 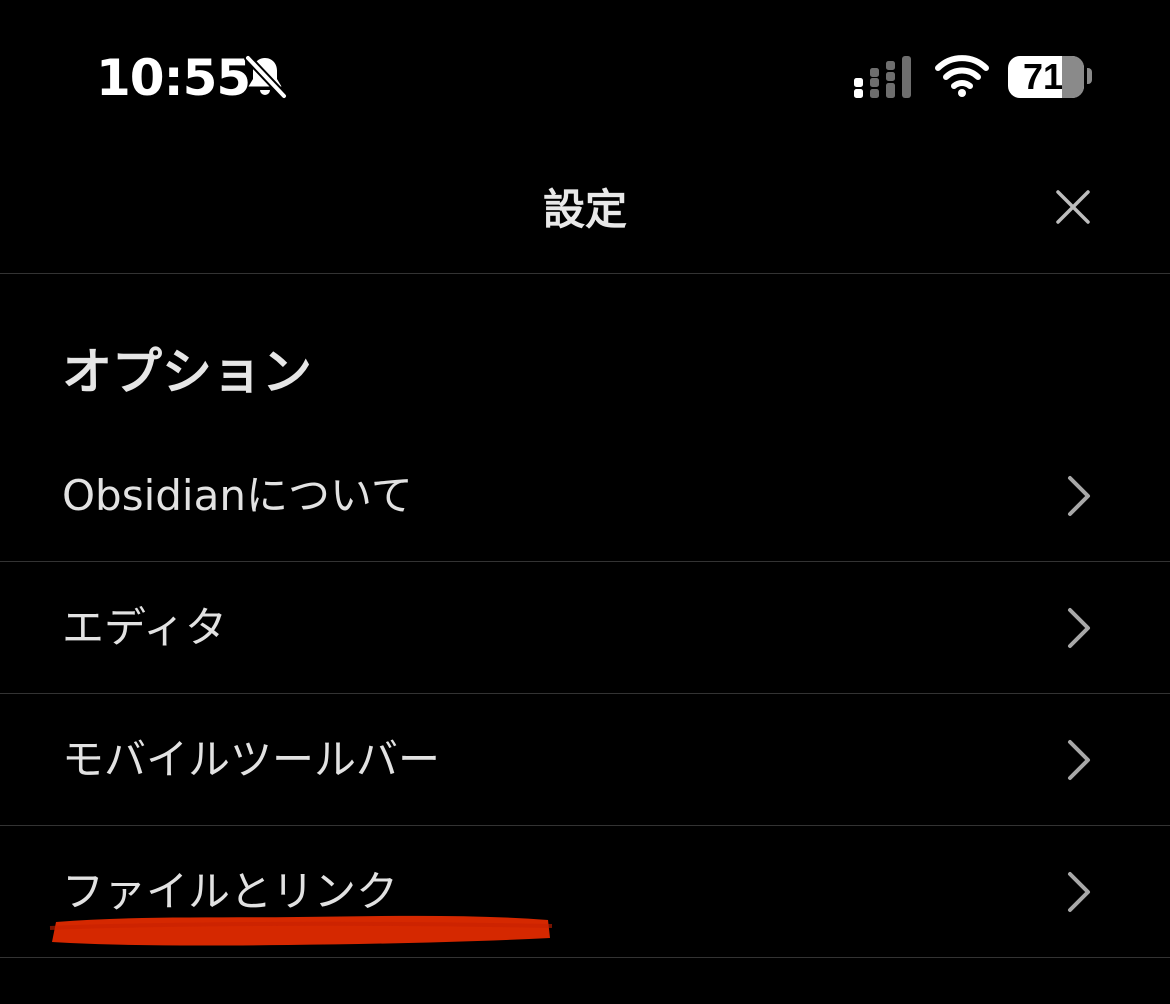 What do you see at coordinates (882, 77) in the screenshot?
I see `cellular-signal-icon` at bounding box center [882, 77].